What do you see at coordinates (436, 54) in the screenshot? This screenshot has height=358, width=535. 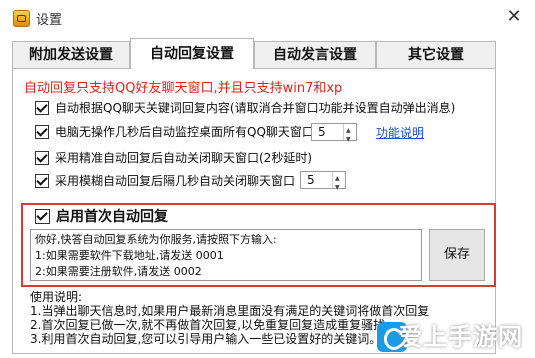 I see `tab-other: 其它设置` at bounding box center [436, 54].